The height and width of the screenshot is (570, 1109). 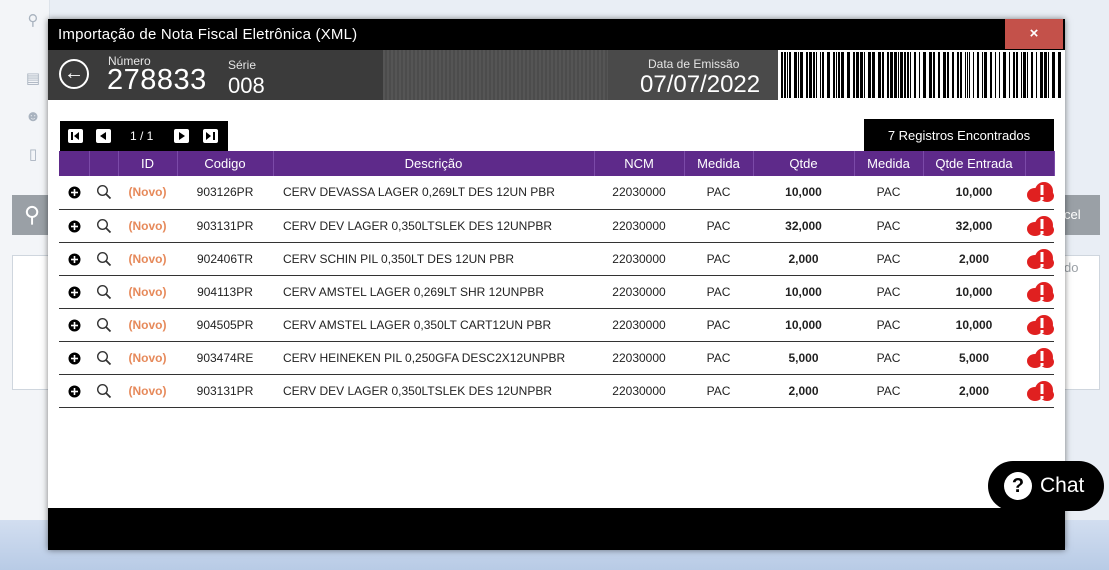 I want to click on item-ncm: 22030000, so click(x=639, y=358).